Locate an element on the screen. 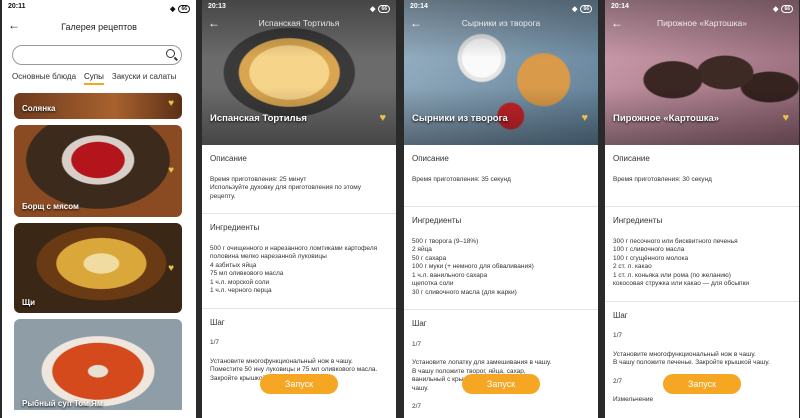  recipe-card-borsch: Борщ с мясом ♥ is located at coordinates (98, 171).